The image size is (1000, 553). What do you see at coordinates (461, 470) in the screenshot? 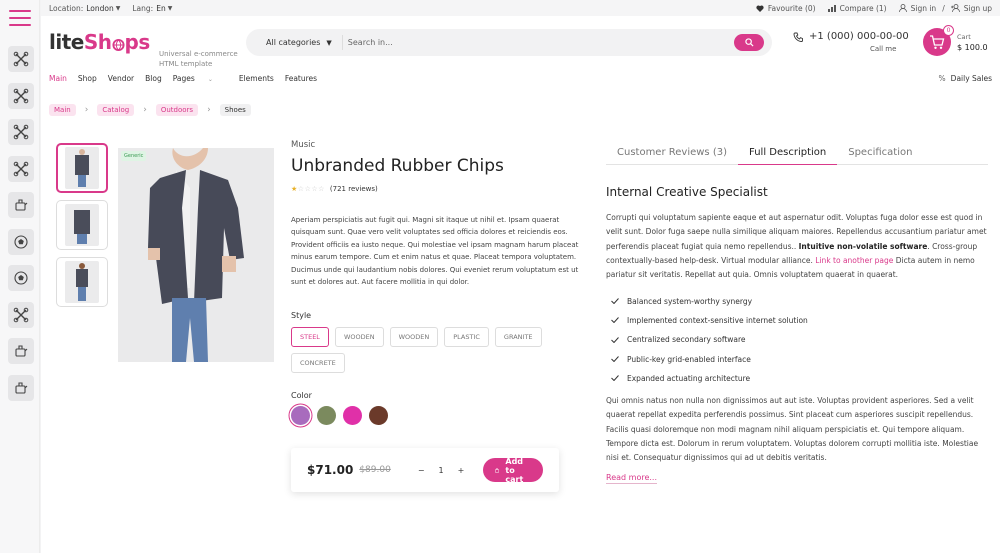
I see `qty-plus-button: +` at bounding box center [461, 470].